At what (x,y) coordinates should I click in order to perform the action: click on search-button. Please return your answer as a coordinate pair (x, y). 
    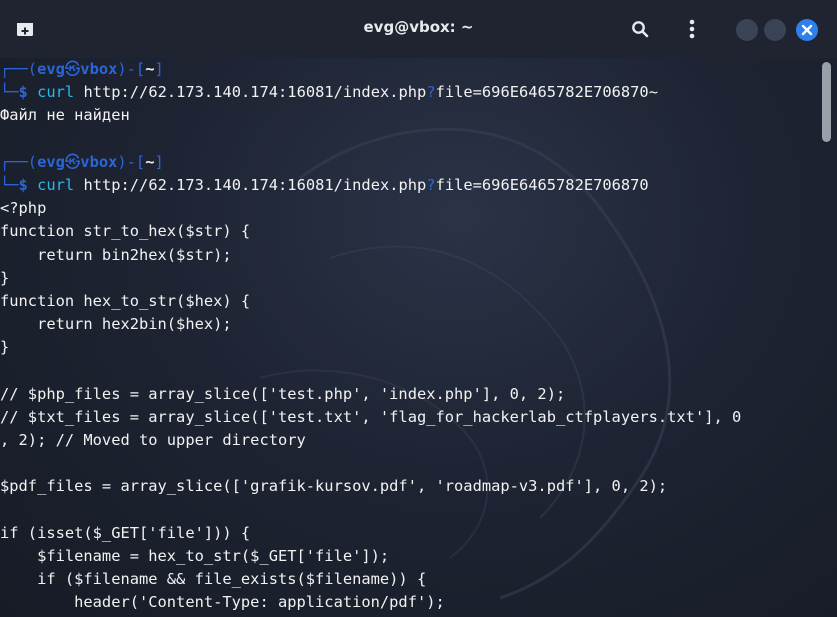
    Looking at the image, I should click on (640, 29).